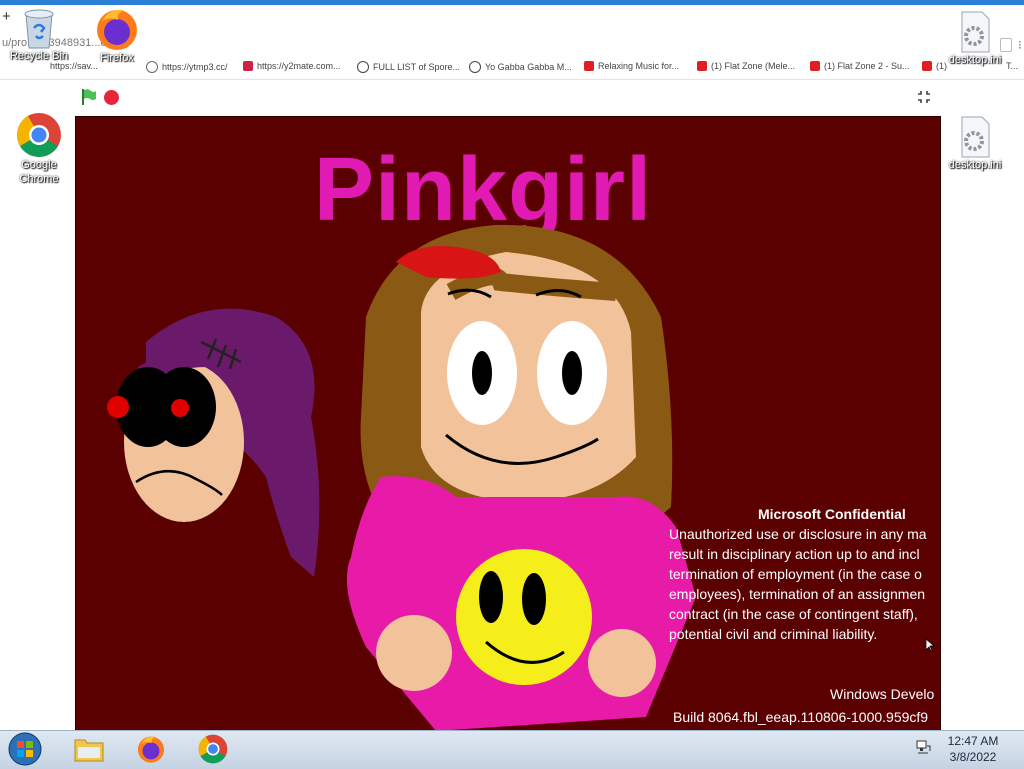  I want to click on clock-time: 12:47 AM, so click(973, 741).